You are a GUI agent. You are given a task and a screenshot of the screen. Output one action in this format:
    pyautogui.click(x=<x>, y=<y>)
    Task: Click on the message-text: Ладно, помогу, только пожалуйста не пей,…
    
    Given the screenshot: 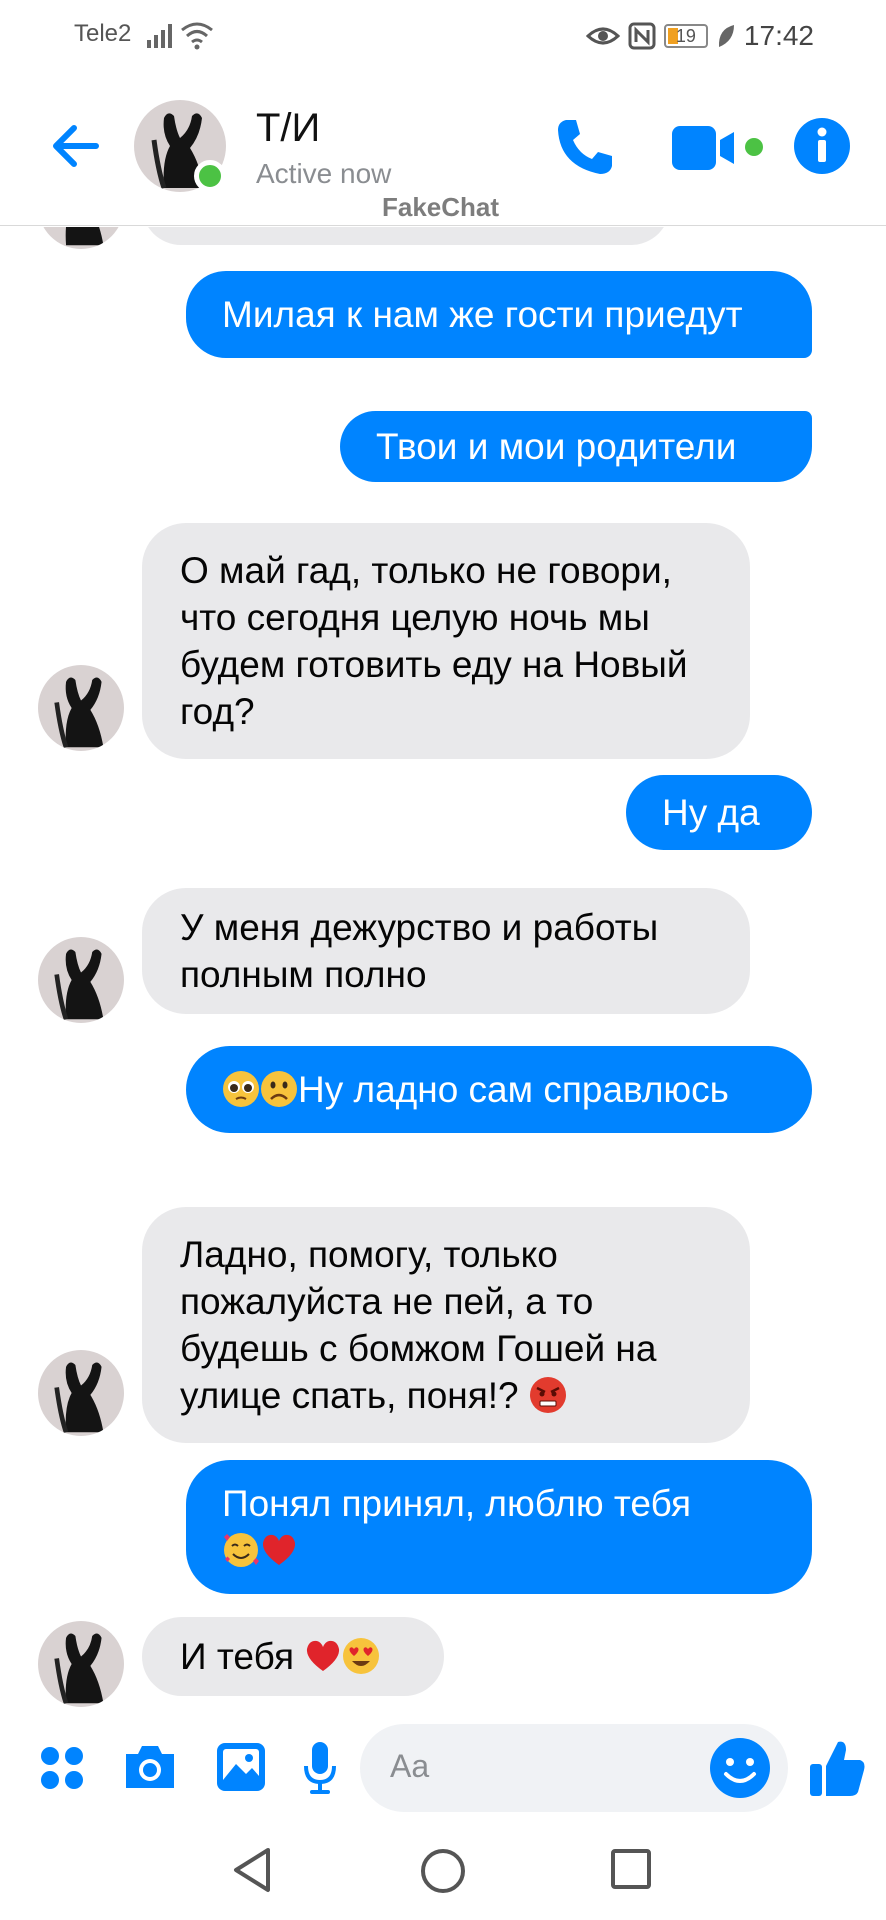 What is the action you would take?
    pyautogui.click(x=418, y=1325)
    